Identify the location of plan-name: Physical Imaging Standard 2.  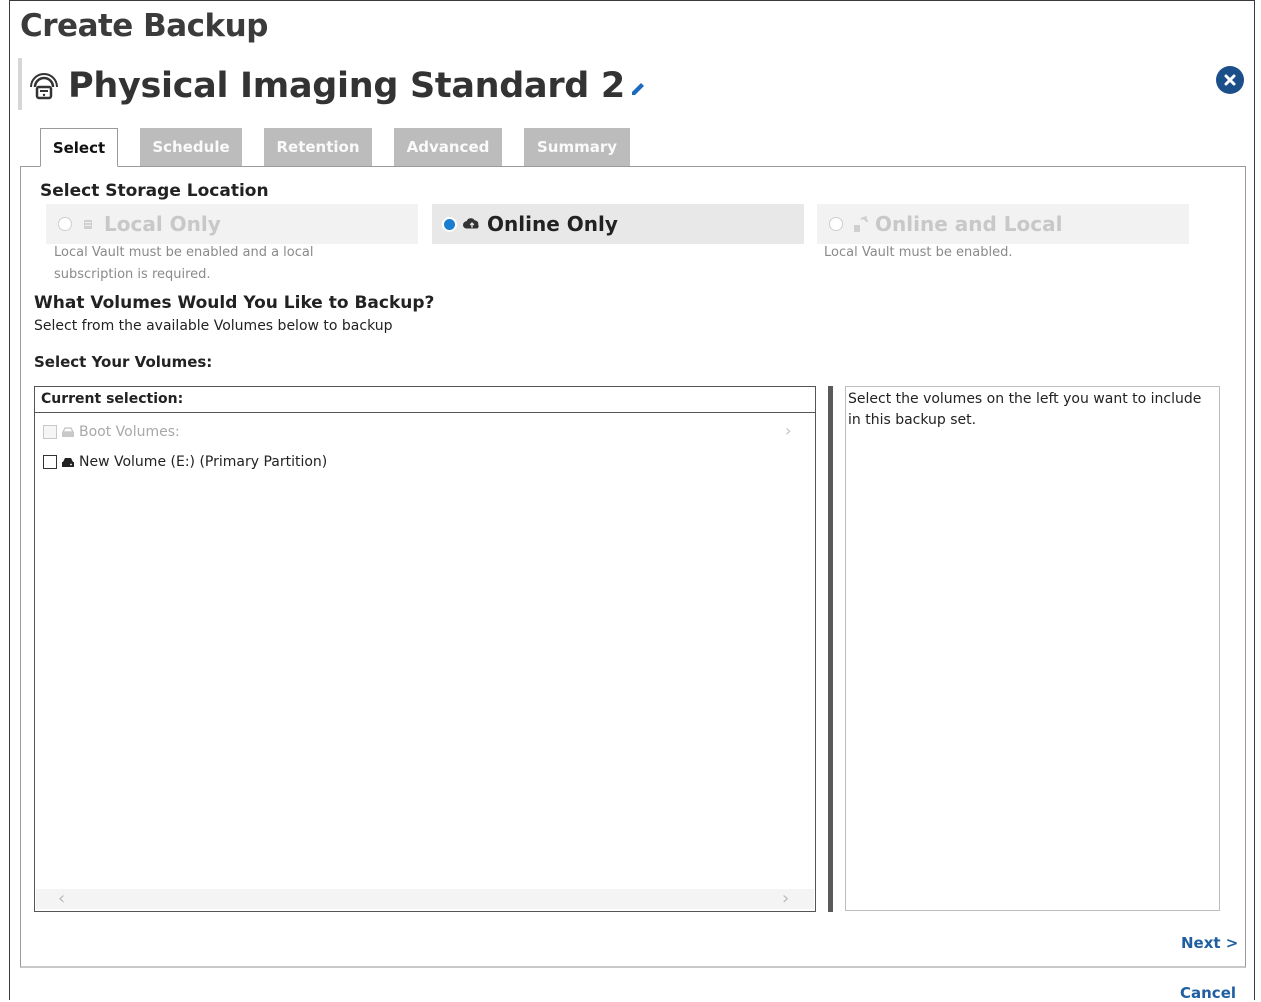
(346, 86).